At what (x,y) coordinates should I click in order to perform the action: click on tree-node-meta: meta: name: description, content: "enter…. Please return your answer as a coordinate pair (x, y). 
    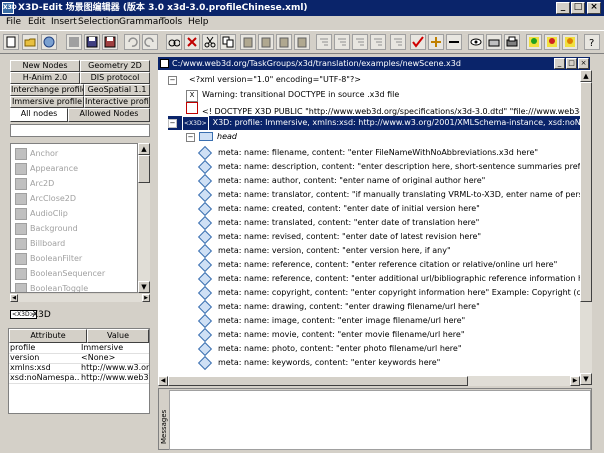
    Looking at the image, I should click on (388, 166).